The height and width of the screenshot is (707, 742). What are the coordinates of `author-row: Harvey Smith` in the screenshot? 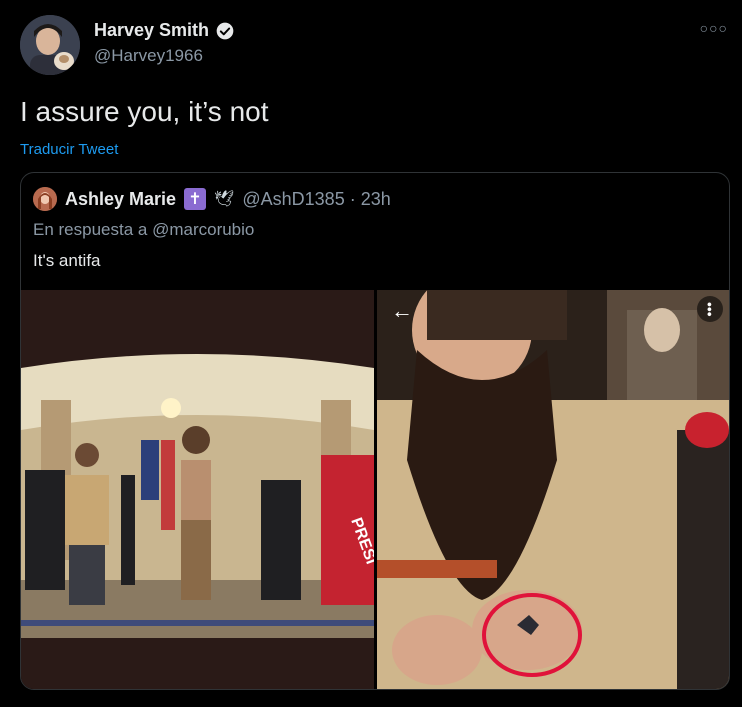 It's located at (164, 30).